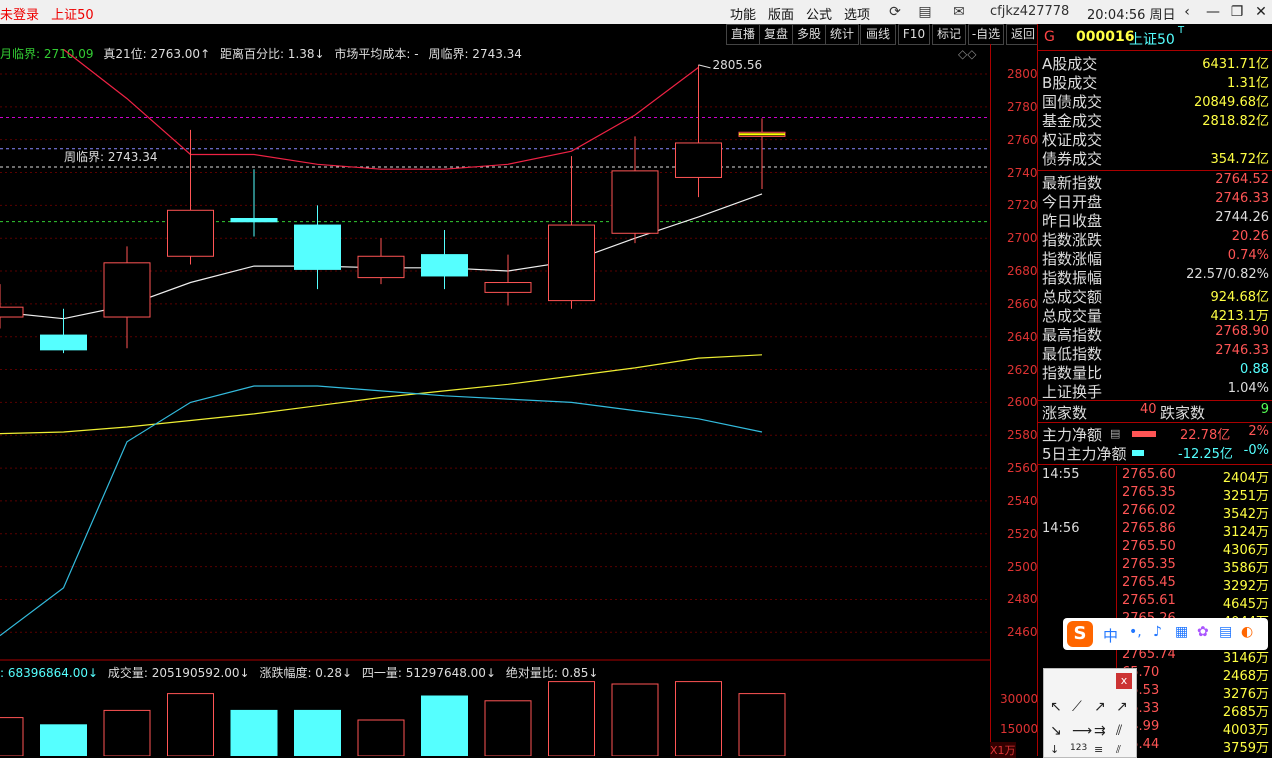  I want to click on gann-icon: ⫽, so click(1118, 750).